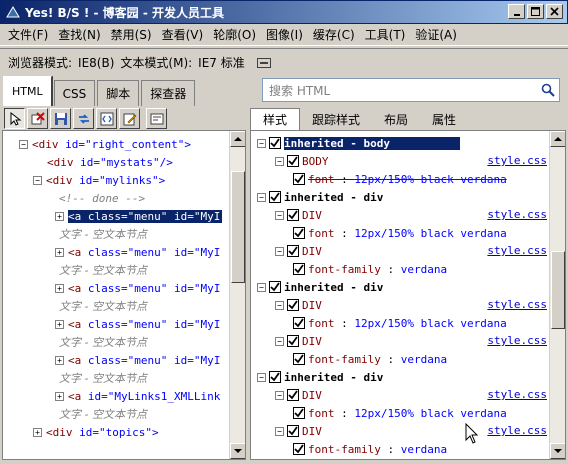  What do you see at coordinates (96, 63) in the screenshot?
I see `browser-mode-value: IE8(B)` at bounding box center [96, 63].